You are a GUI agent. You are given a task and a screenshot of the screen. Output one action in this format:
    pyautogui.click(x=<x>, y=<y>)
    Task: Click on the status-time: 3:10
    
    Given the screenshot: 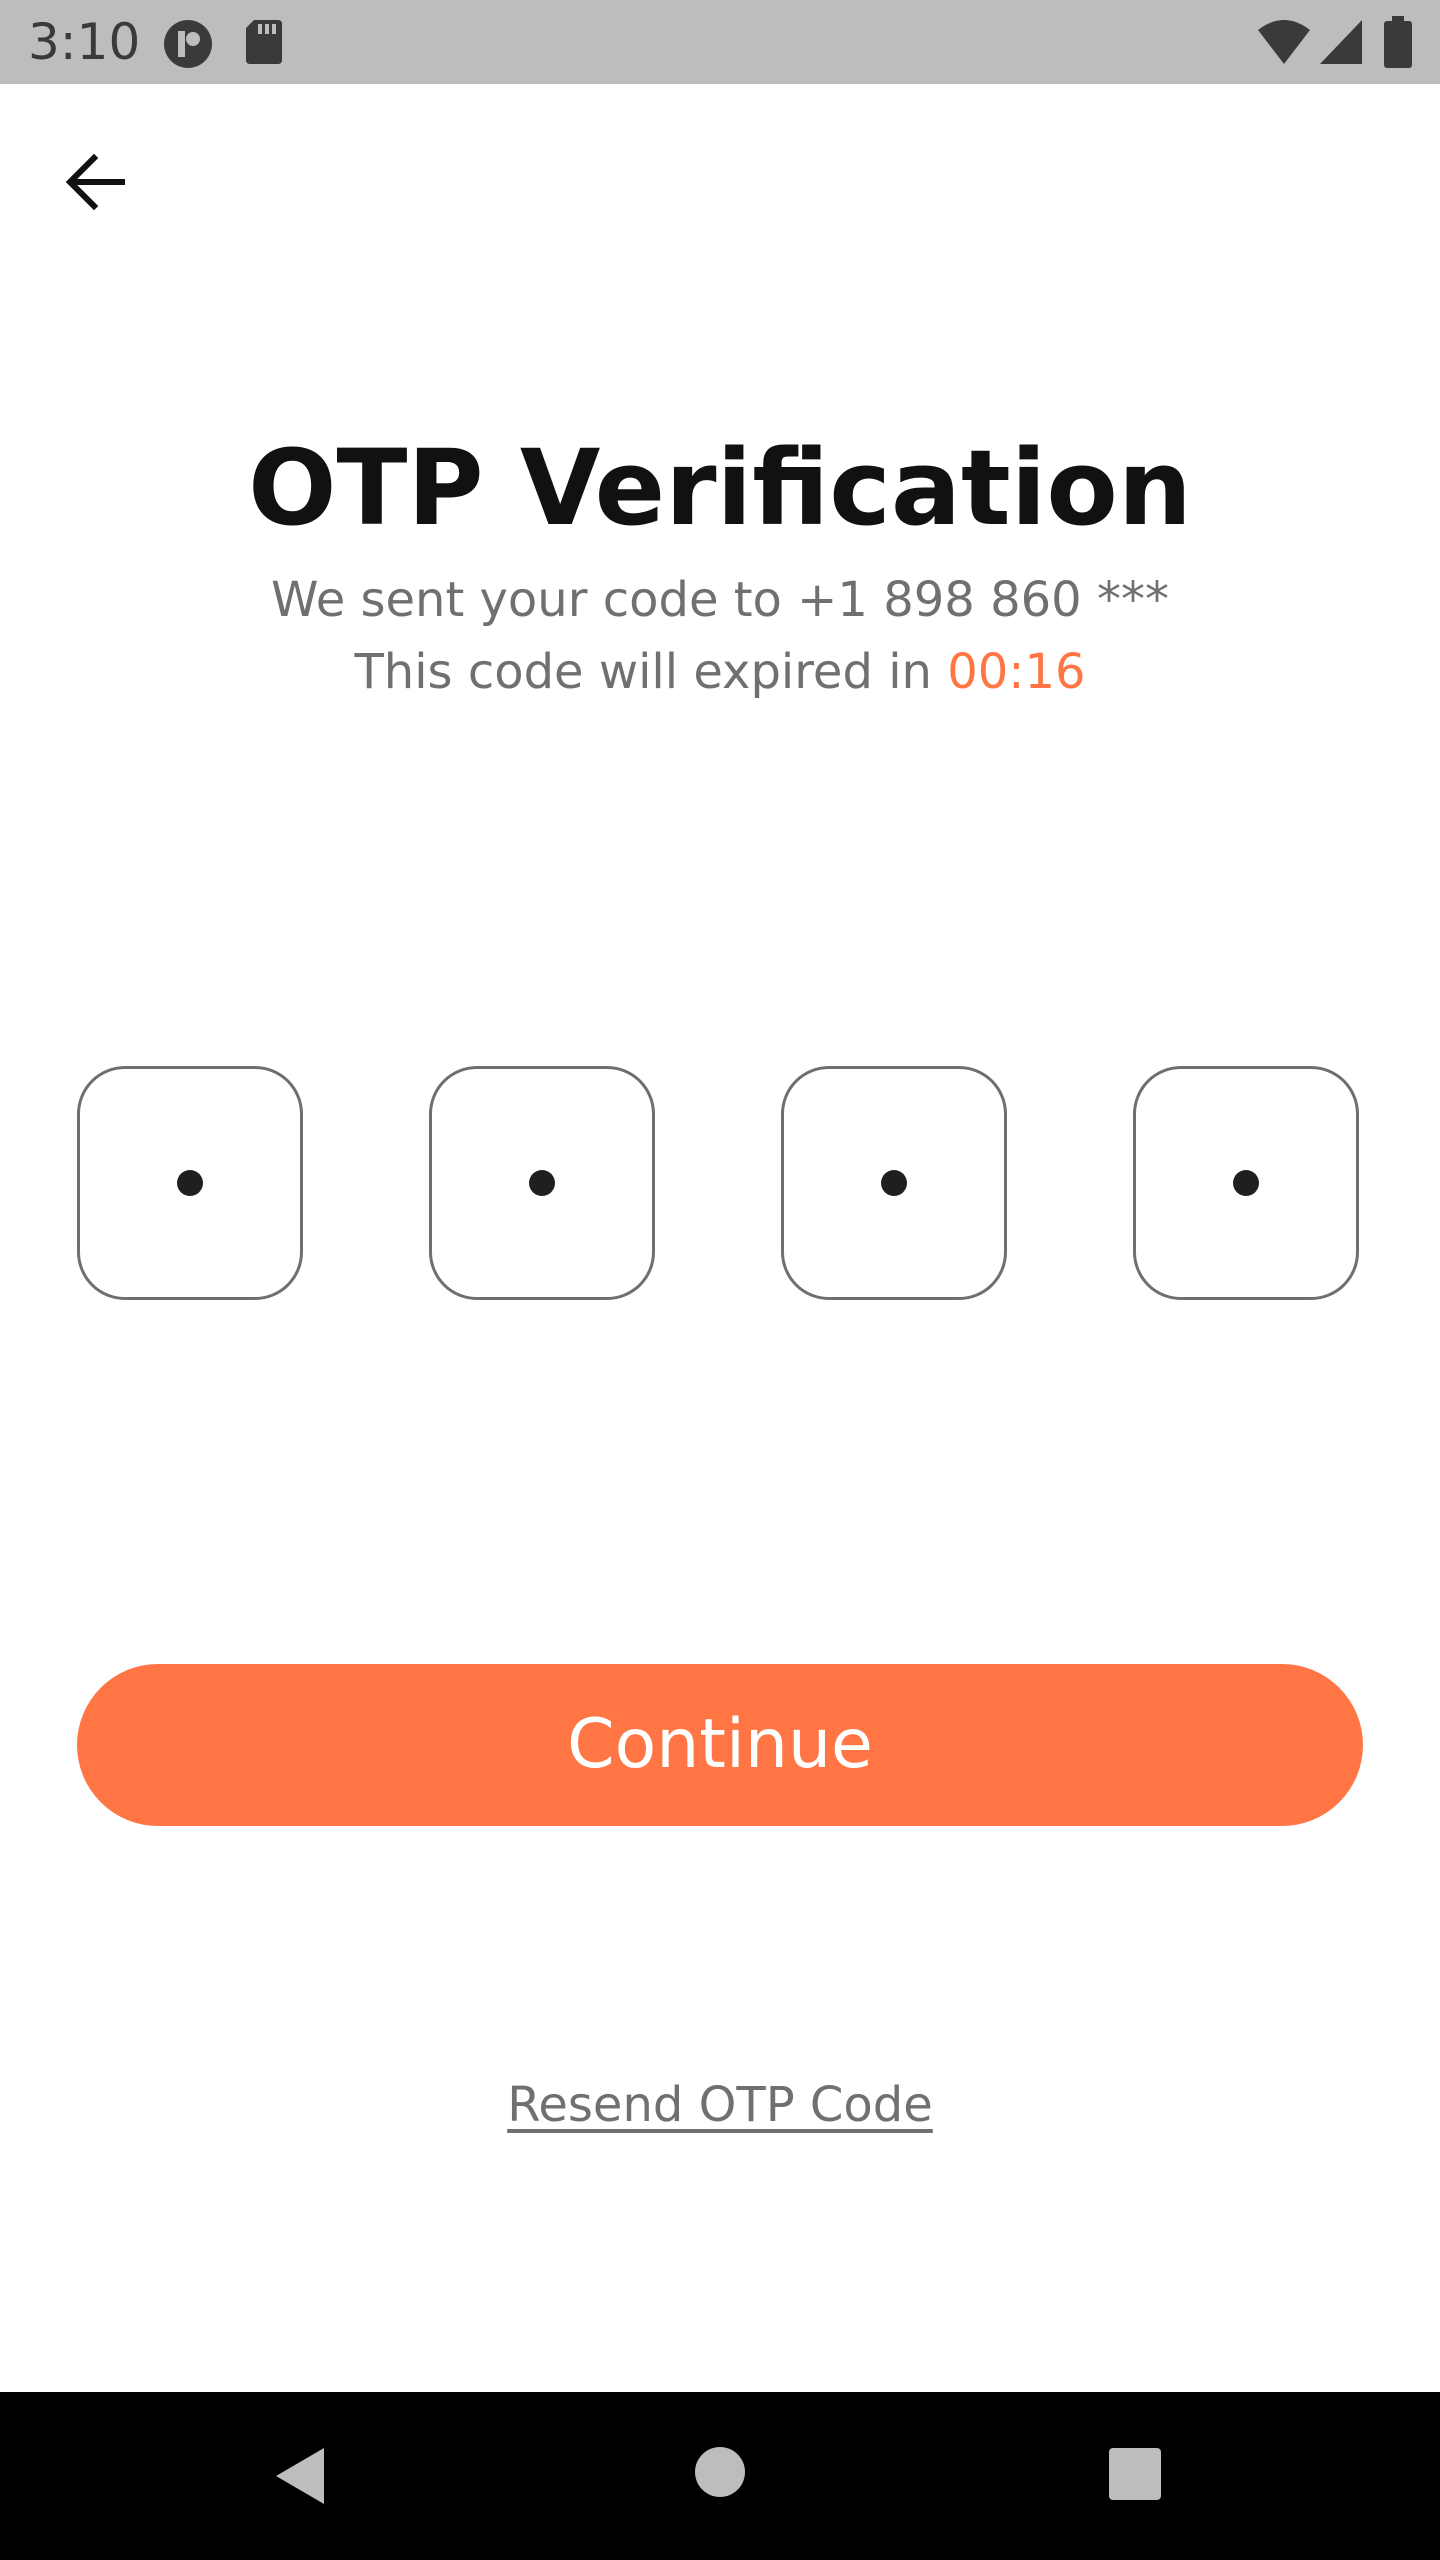 What is the action you would take?
    pyautogui.click(x=84, y=42)
    